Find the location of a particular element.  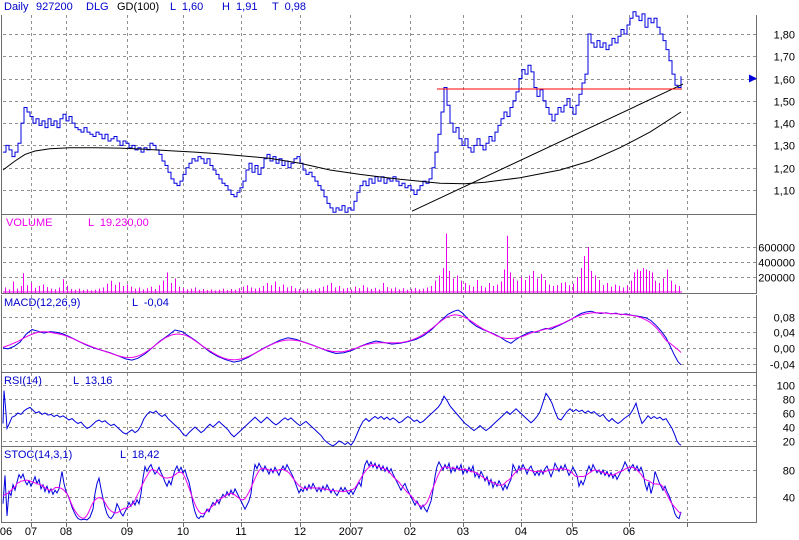

y-tick-label: 0,04 is located at coordinates (784, 334).